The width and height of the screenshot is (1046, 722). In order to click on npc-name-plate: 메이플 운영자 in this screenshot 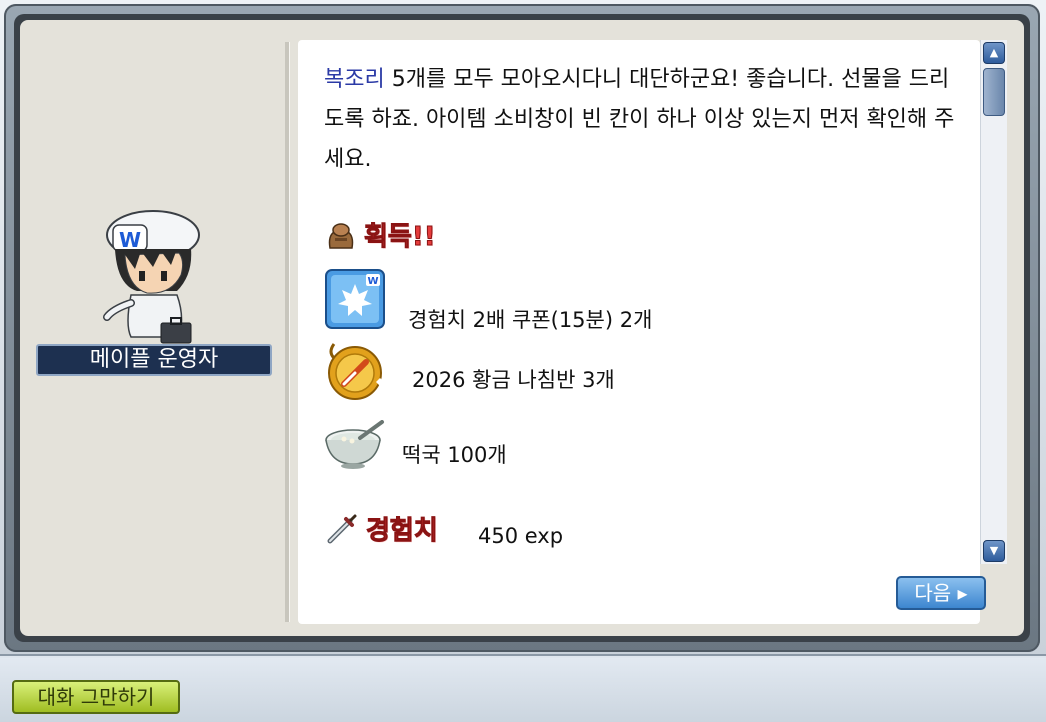, I will do `click(154, 360)`.